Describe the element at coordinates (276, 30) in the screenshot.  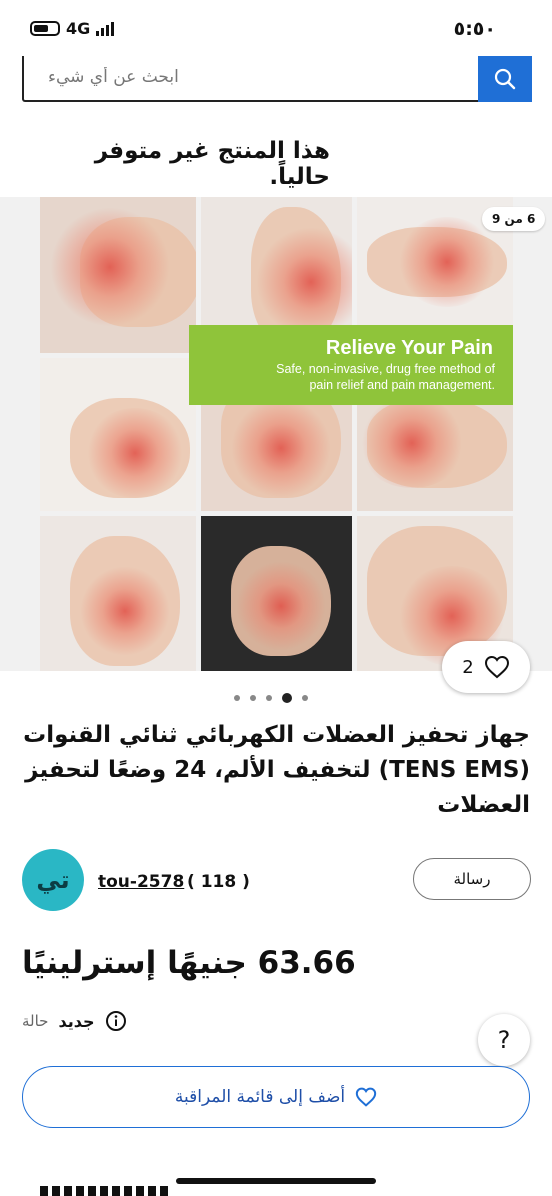
I see `status-bar: 4G ٥:٥٠` at that location.